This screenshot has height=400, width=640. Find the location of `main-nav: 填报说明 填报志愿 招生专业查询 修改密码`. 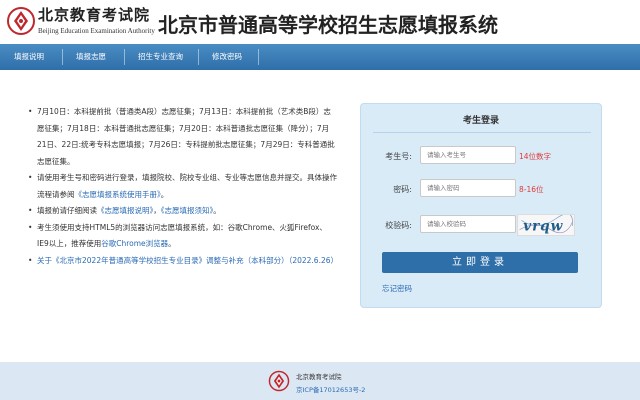

main-nav: 填报说明 填报志愿 招生专业查询 修改密码 is located at coordinates (320, 57).